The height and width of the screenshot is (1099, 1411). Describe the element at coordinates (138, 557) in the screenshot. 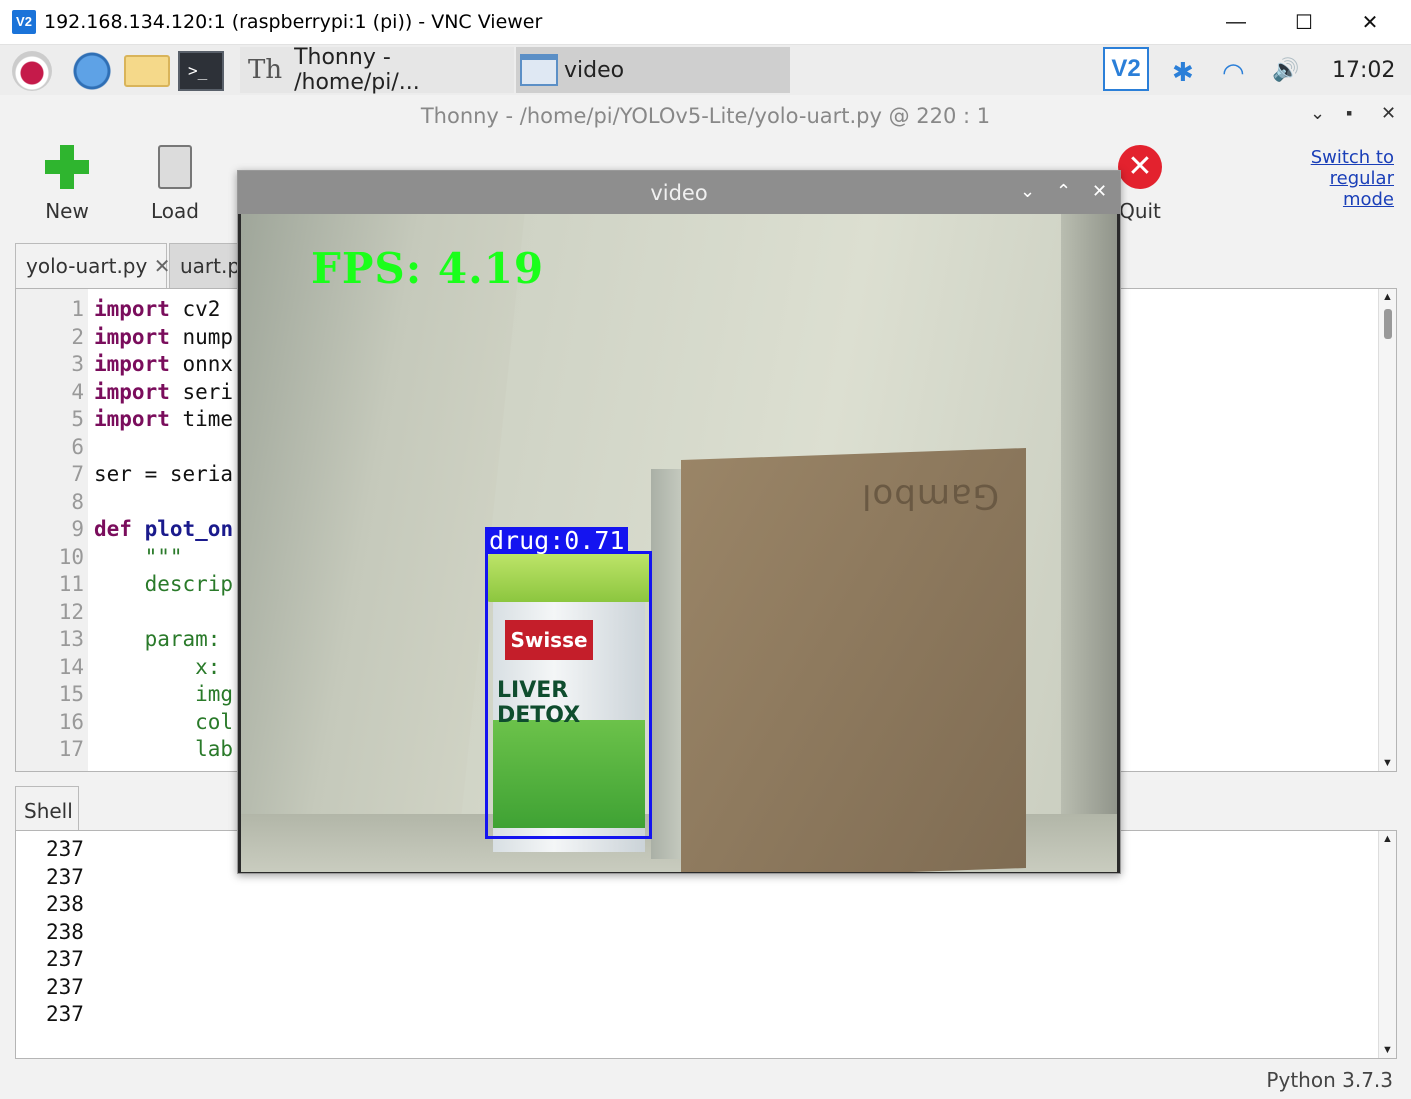

I see `code-line: """` at that location.